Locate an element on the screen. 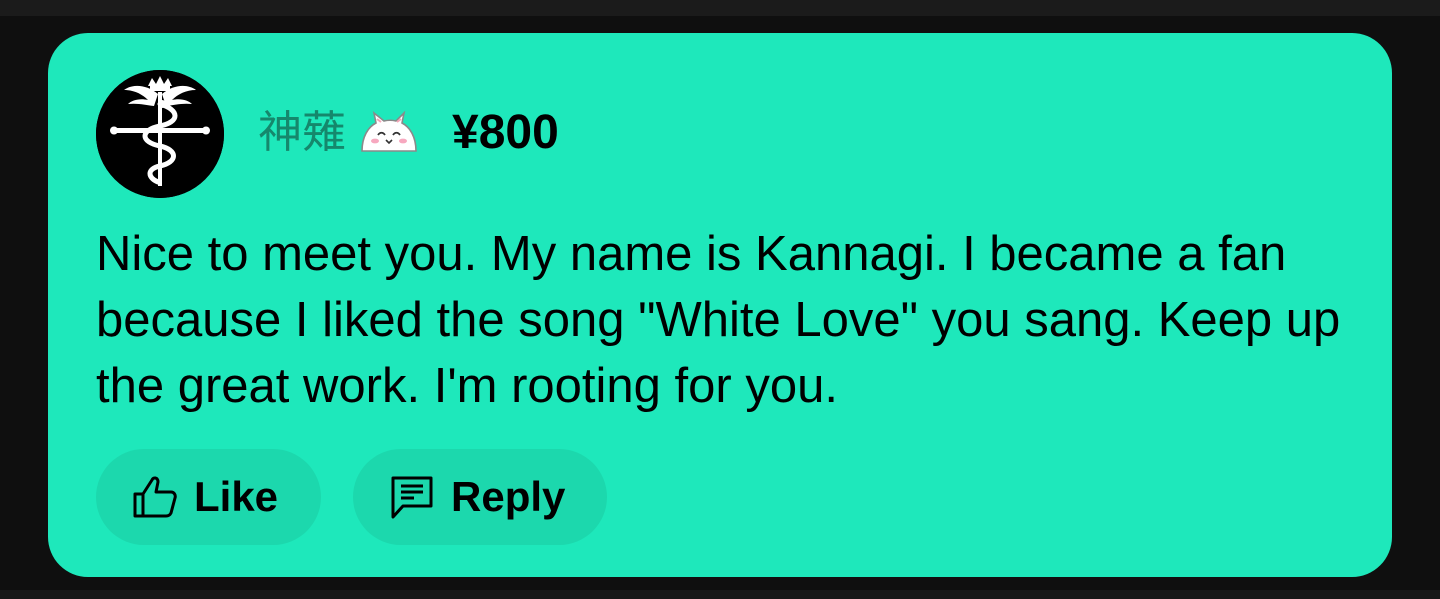  avatar is located at coordinates (160, 134).